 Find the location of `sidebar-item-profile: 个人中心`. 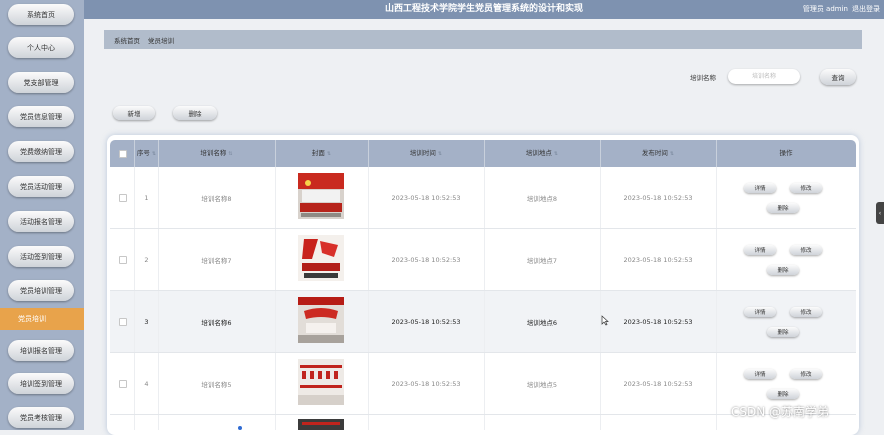

sidebar-item-profile: 个人中心 is located at coordinates (41, 47).